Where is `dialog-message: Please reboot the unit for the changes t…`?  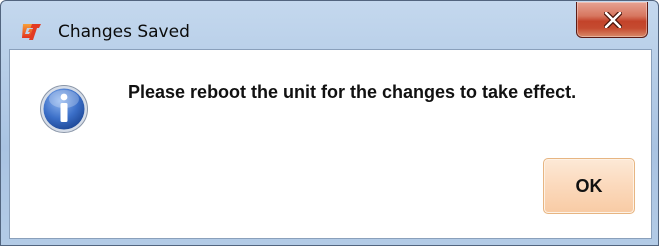
dialog-message: Please reboot the unit for the changes t… is located at coordinates (352, 92).